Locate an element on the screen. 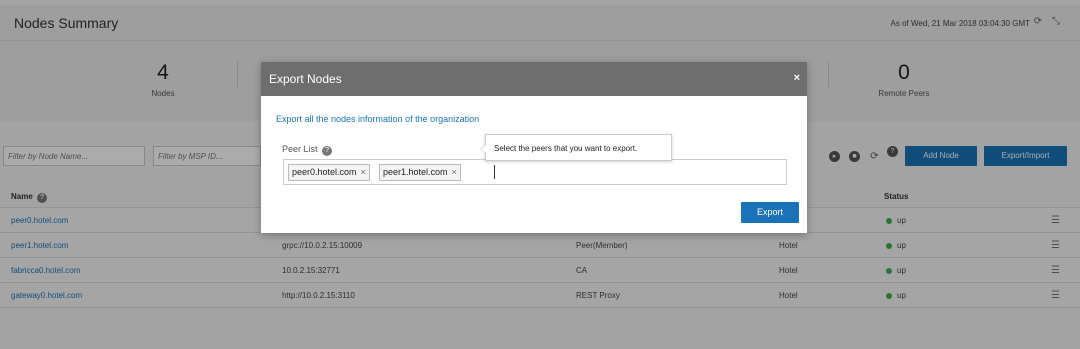 The image size is (1080, 349). peer-tag: peer1.hotel.com × is located at coordinates (420, 172).